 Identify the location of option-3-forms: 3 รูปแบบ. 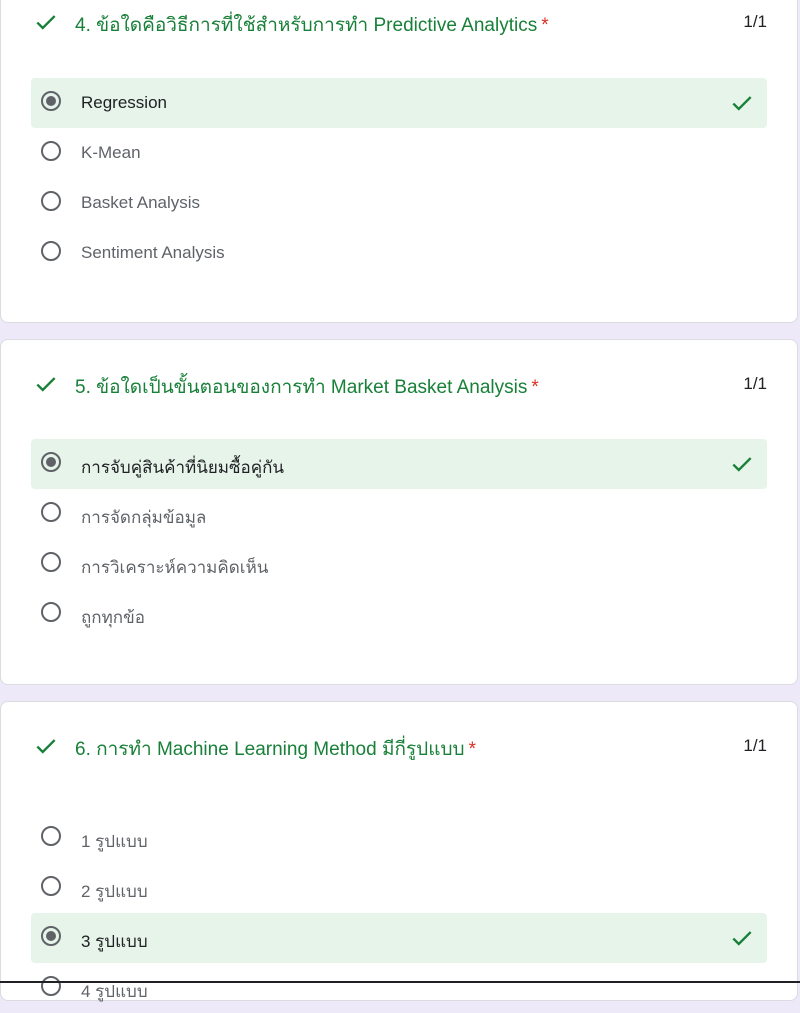
(399, 938).